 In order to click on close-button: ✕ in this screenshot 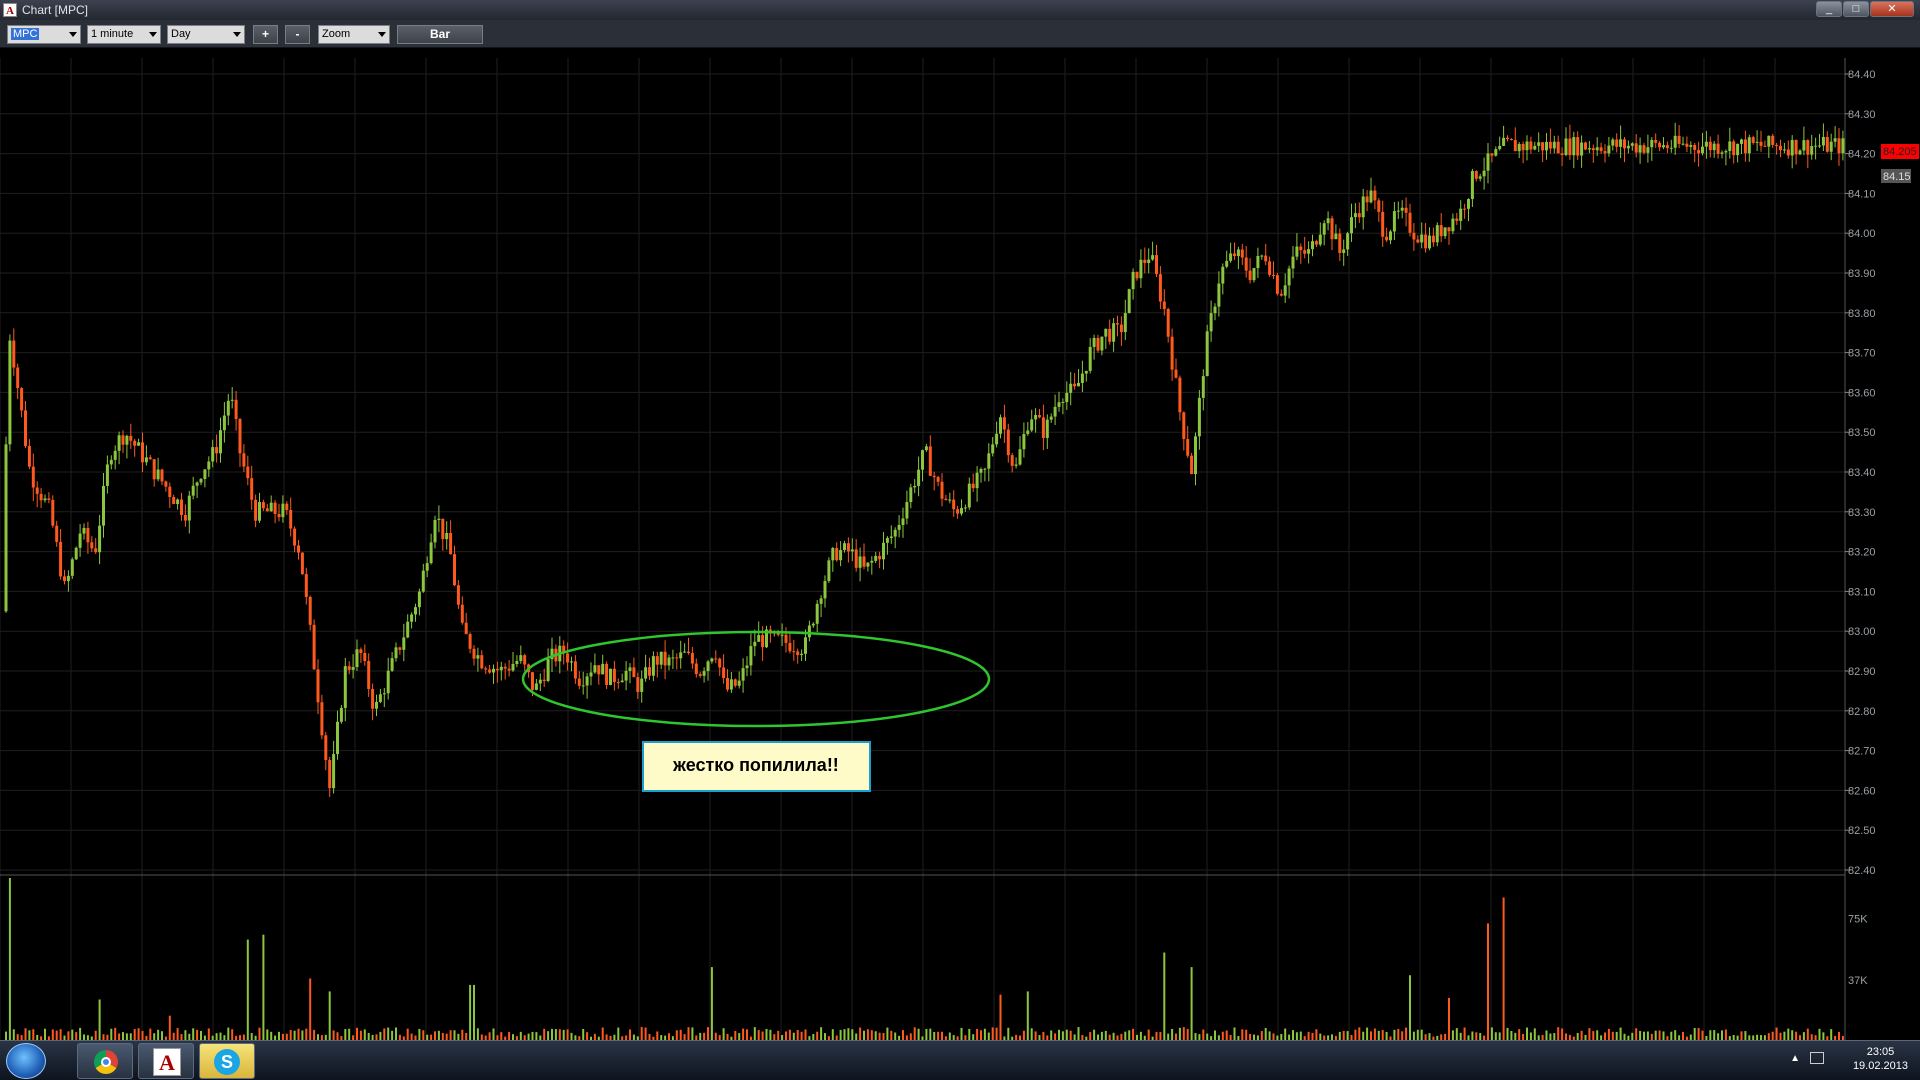, I will do `click(1892, 9)`.